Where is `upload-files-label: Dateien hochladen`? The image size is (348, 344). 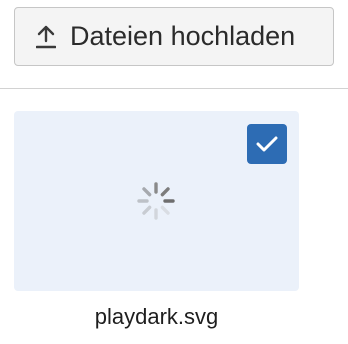 upload-files-label: Dateien hochladen is located at coordinates (183, 36).